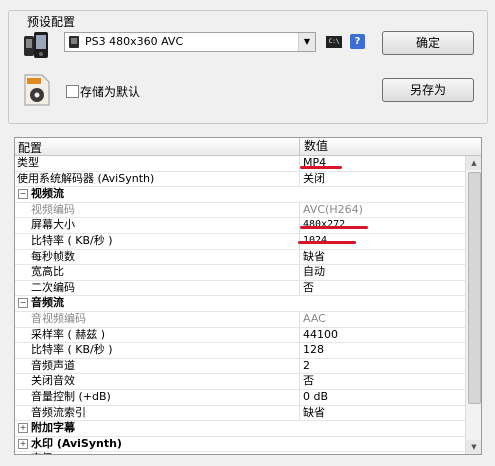  I want to click on column-header-name: 配置, so click(30, 148).